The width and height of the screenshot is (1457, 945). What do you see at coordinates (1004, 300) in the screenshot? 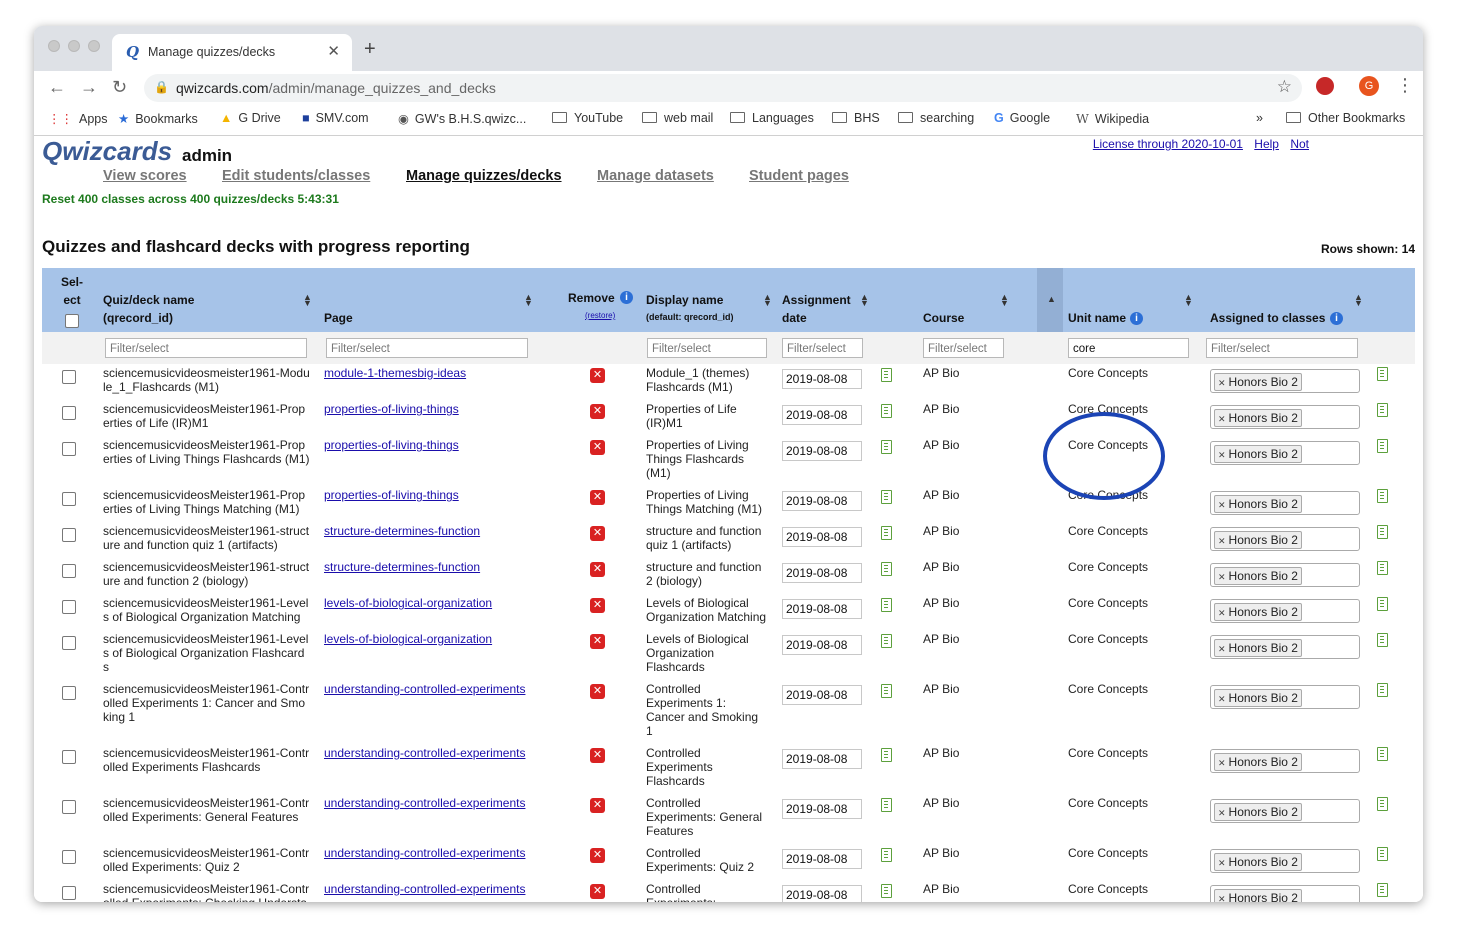
I see `sort-course-icon: ▲ ▼` at bounding box center [1004, 300].